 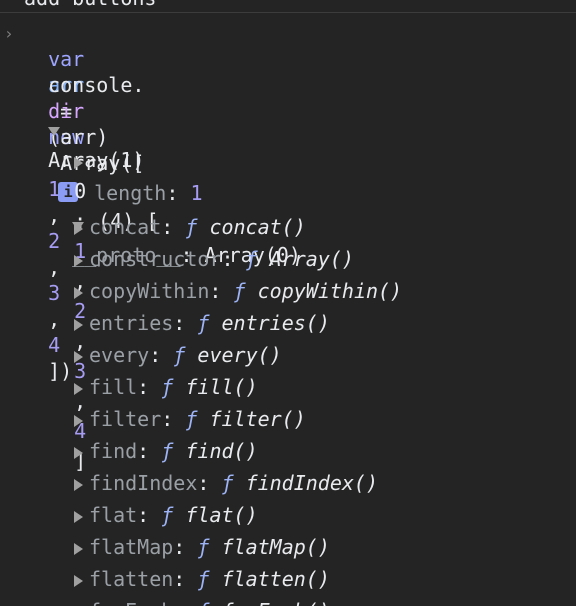 I want to click on proto-method-findIndex: findIndex: ƒ findIndex(), so click(x=226, y=483).